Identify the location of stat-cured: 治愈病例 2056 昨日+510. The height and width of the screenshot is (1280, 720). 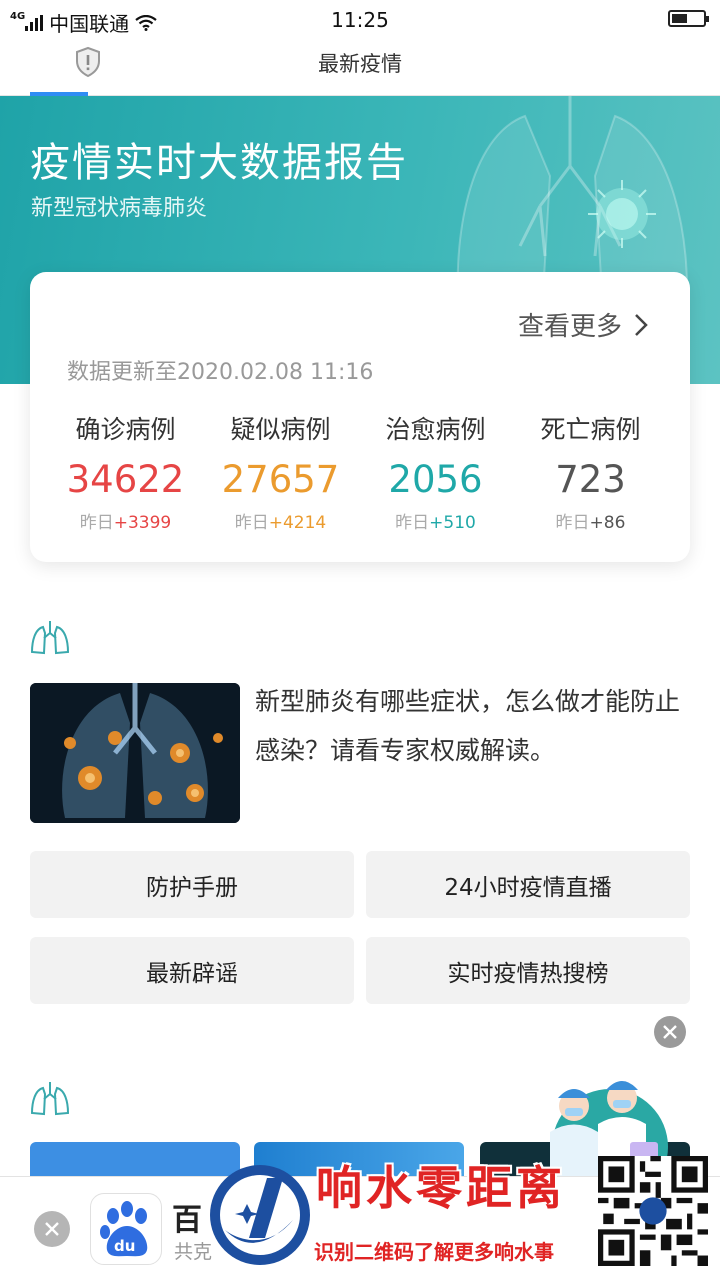
(435, 471).